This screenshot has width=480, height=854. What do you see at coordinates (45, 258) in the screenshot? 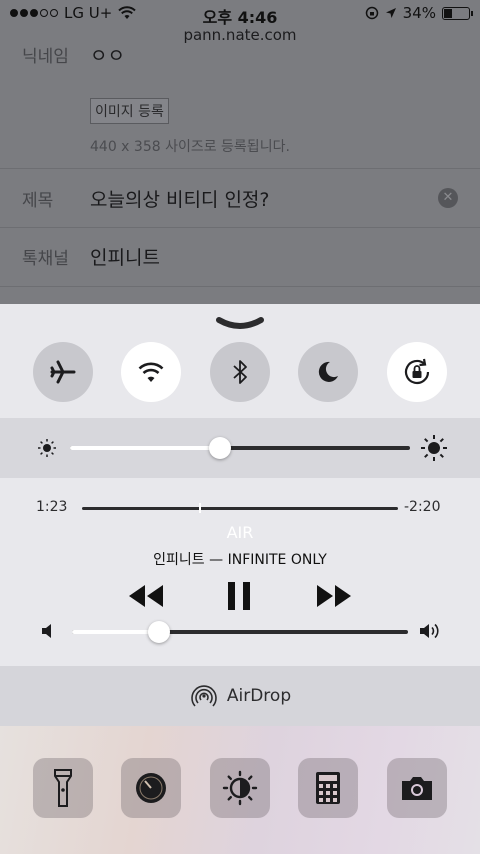
I see `channel-label: 톡채널` at bounding box center [45, 258].